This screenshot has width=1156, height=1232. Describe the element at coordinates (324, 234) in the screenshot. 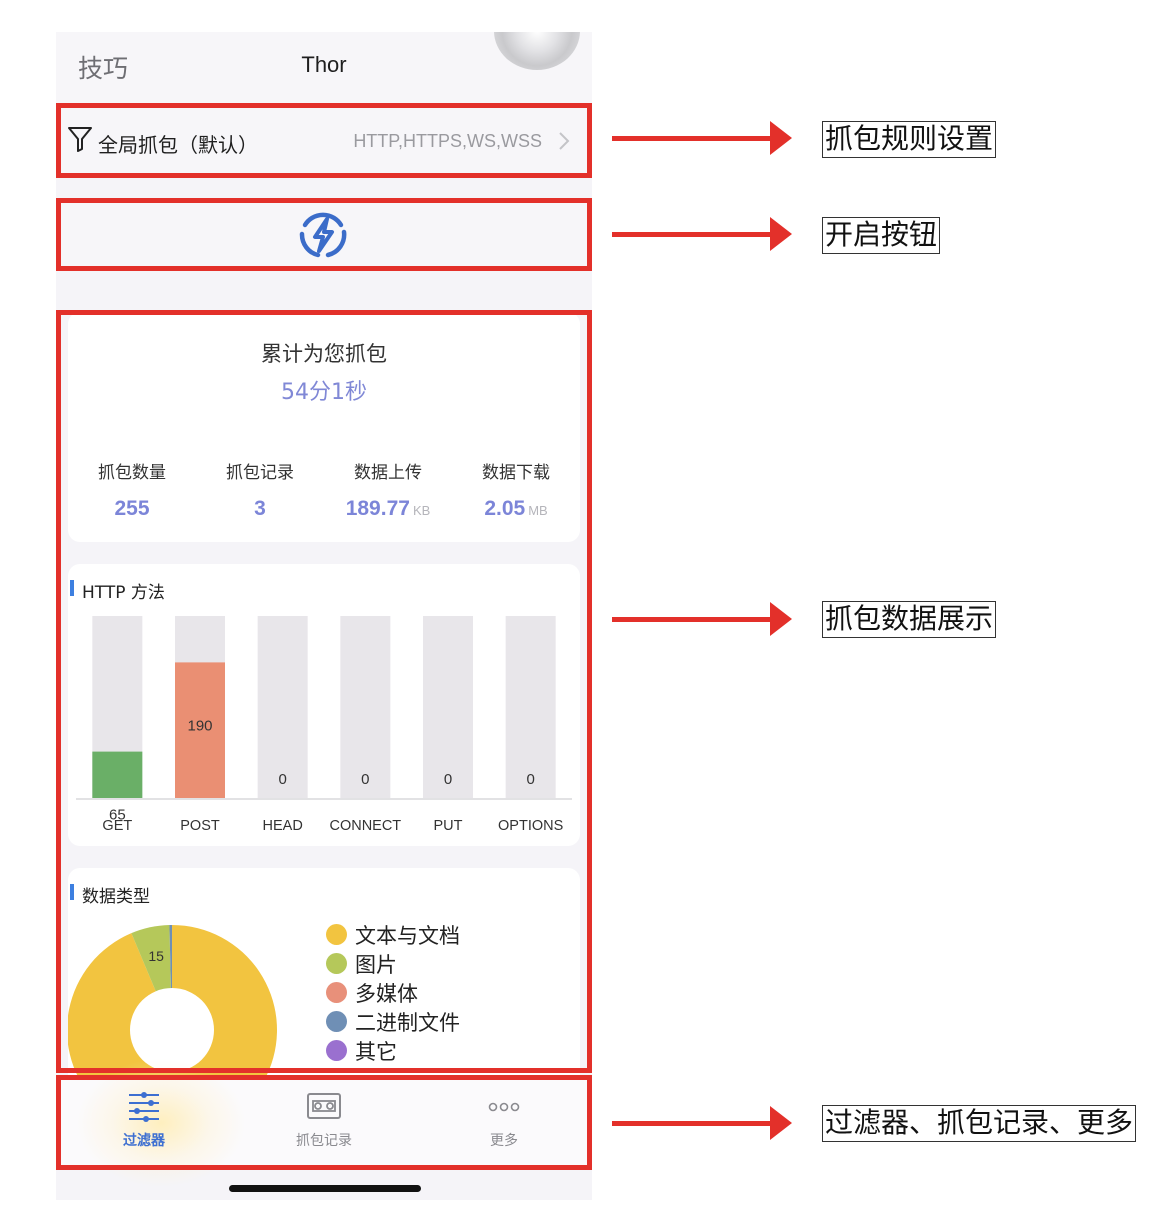

I see `highlight-start-button` at that location.